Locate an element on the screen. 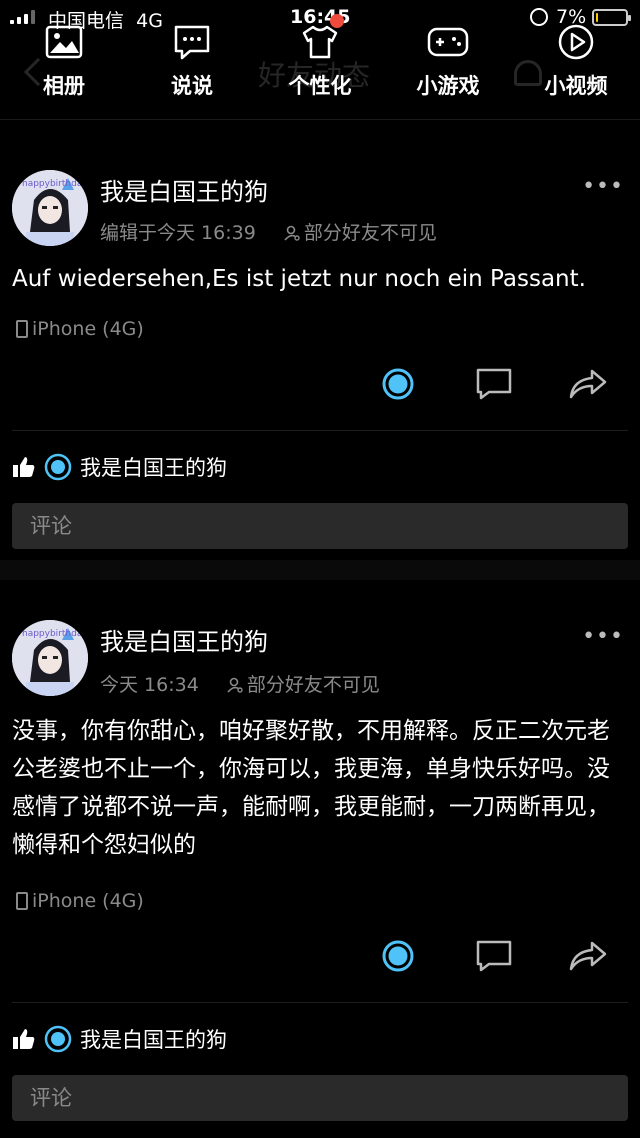 The width and height of the screenshot is (640, 1138). play-circle-icon is located at coordinates (576, 42).